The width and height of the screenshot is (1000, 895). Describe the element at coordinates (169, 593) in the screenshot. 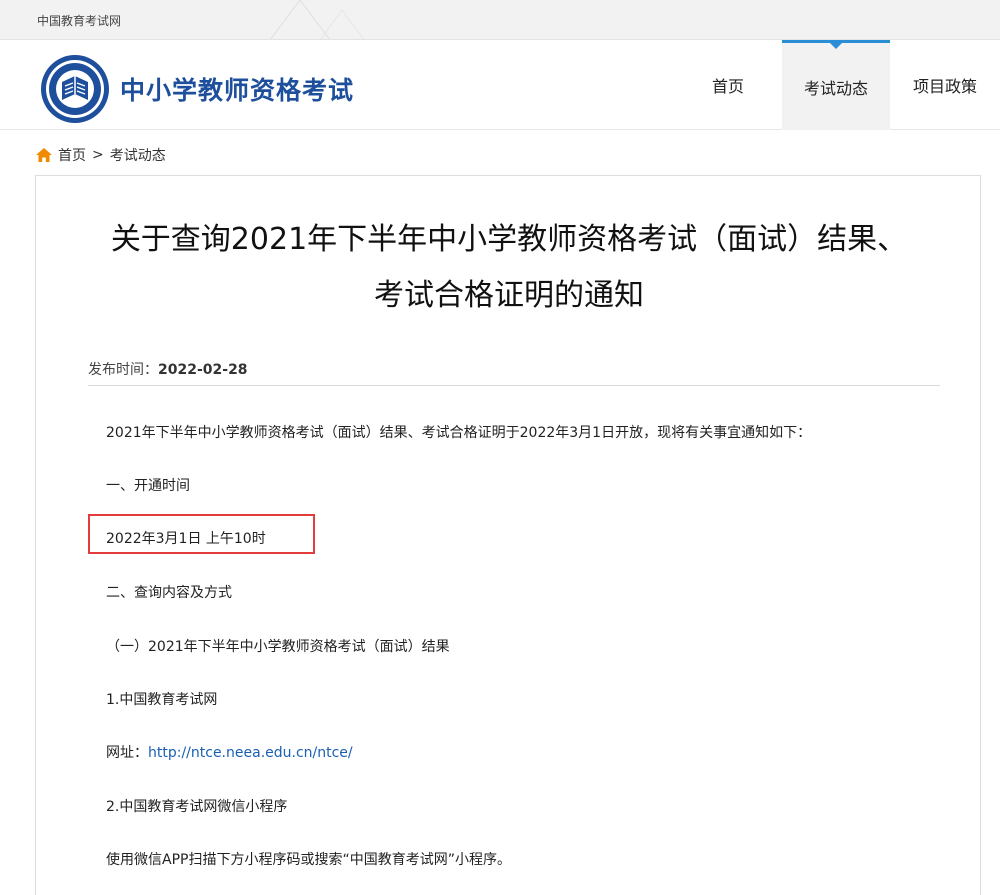

I see `section2-heading: 二、查询内容及方式` at that location.